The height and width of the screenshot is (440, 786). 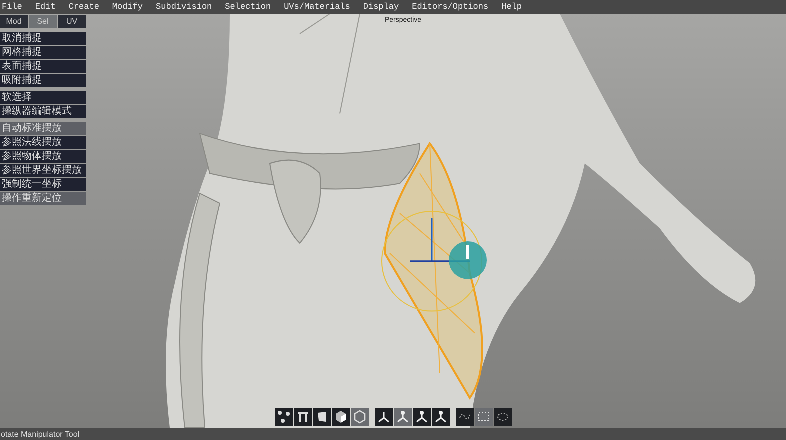 What do you see at coordinates (43, 66) in the screenshot?
I see `panel-button: 表面捕捉` at bounding box center [43, 66].